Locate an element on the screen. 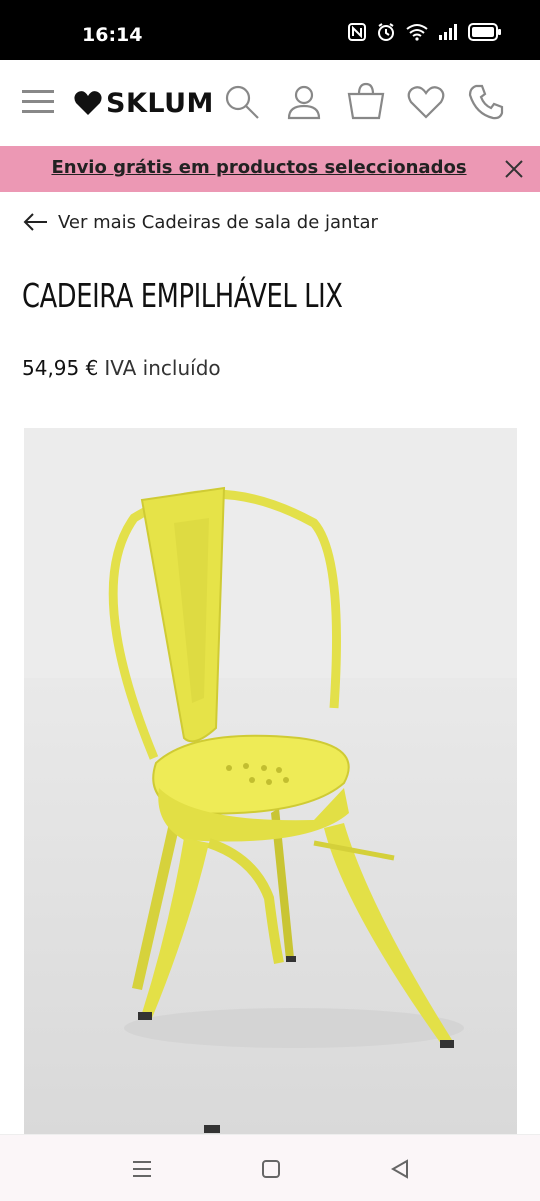 The width and height of the screenshot is (540, 1201). home-icon is located at coordinates (271, 1169).